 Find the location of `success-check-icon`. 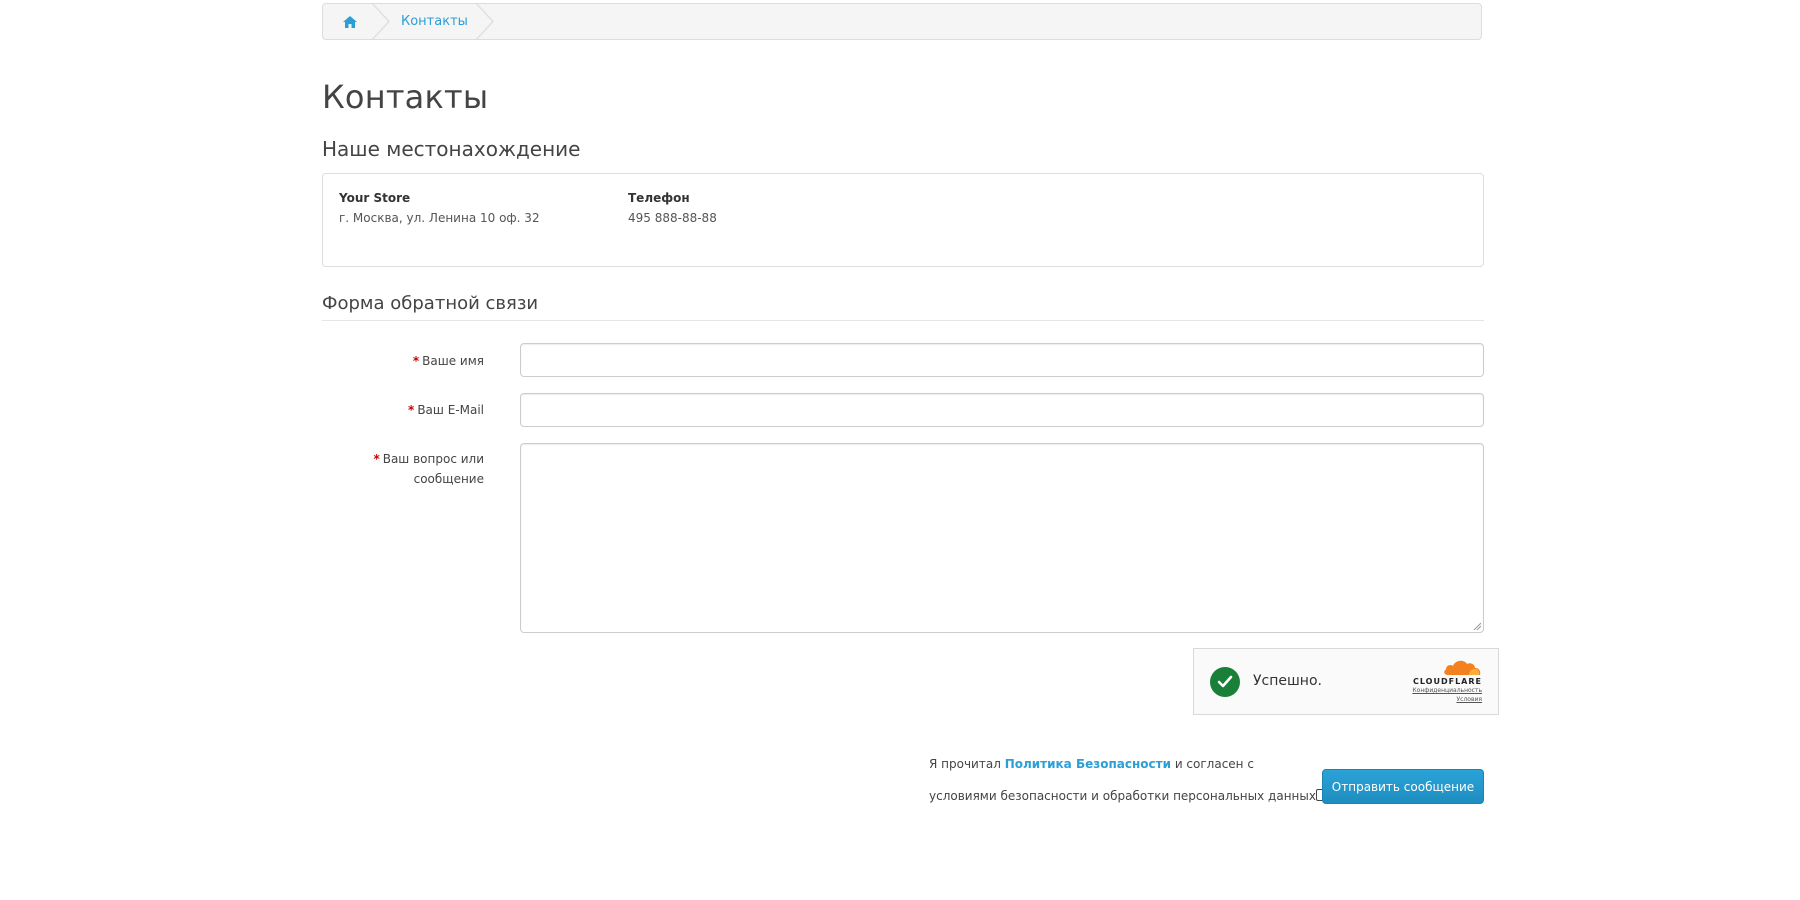

success-check-icon is located at coordinates (1225, 682).